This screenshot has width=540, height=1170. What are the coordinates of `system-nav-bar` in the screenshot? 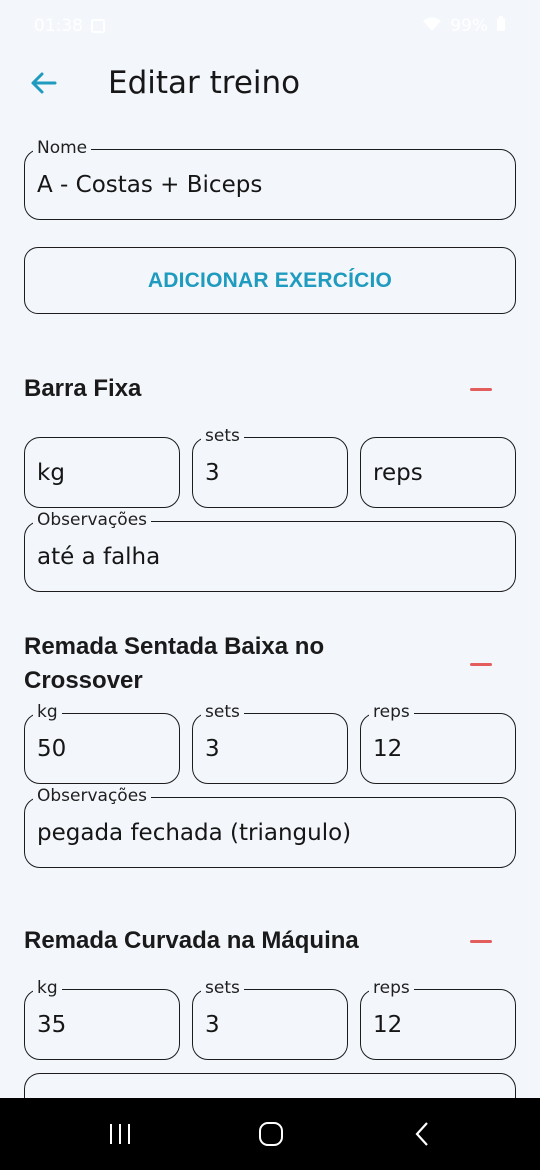 It's located at (270, 1134).